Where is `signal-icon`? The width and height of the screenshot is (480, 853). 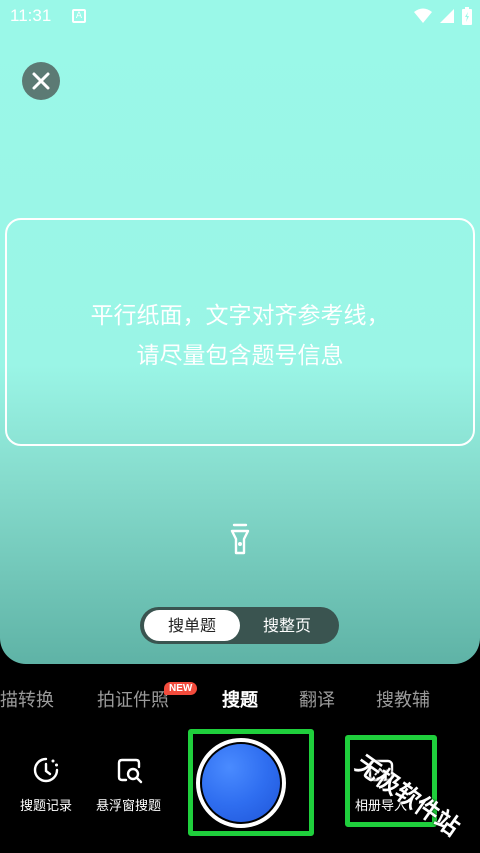 signal-icon is located at coordinates (447, 16).